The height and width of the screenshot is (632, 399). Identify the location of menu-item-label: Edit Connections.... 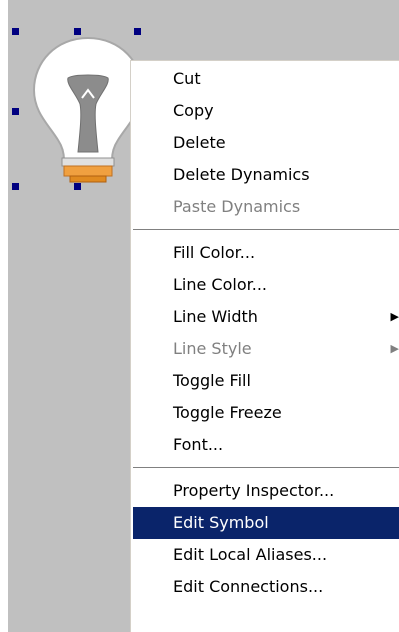
(248, 586).